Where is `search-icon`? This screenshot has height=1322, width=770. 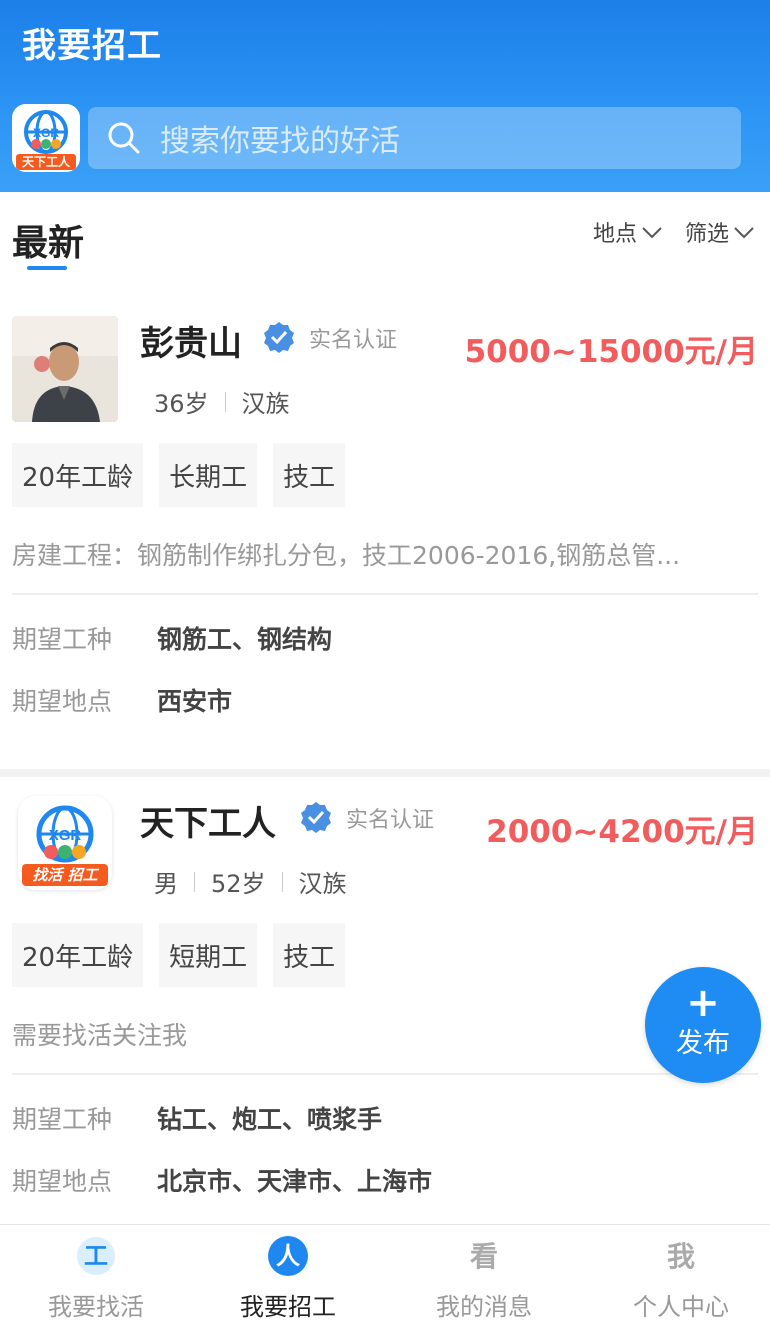
search-icon is located at coordinates (124, 138).